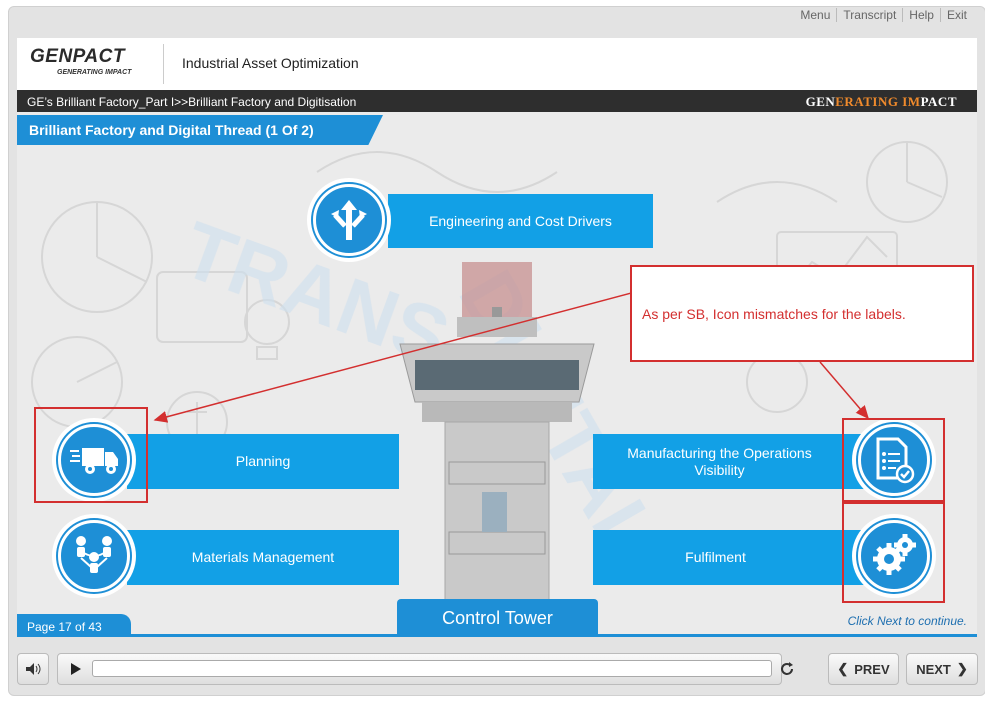  I want to click on control-tower-label: Control Tower, so click(497, 617).